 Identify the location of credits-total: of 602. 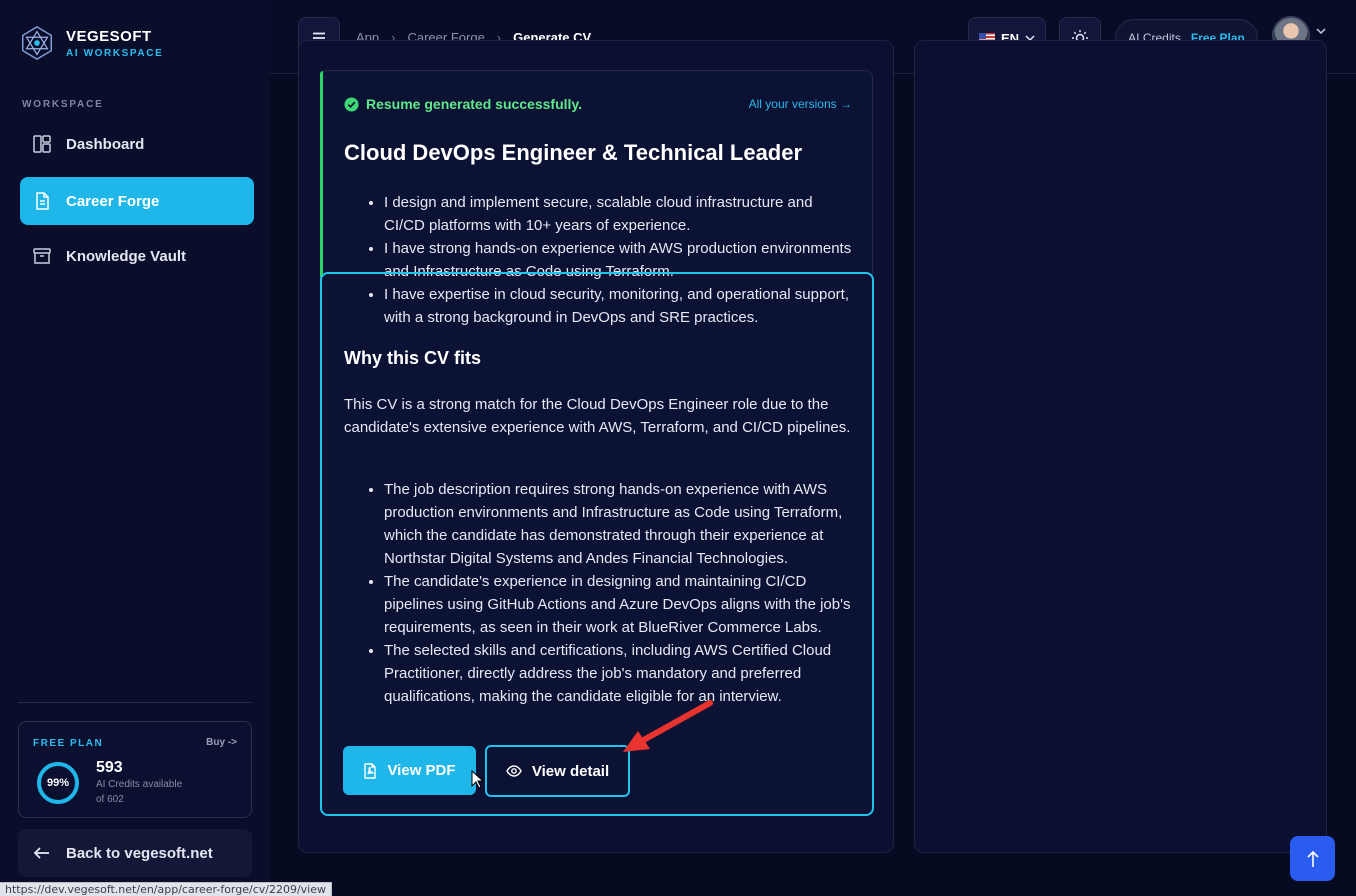
(110, 799).